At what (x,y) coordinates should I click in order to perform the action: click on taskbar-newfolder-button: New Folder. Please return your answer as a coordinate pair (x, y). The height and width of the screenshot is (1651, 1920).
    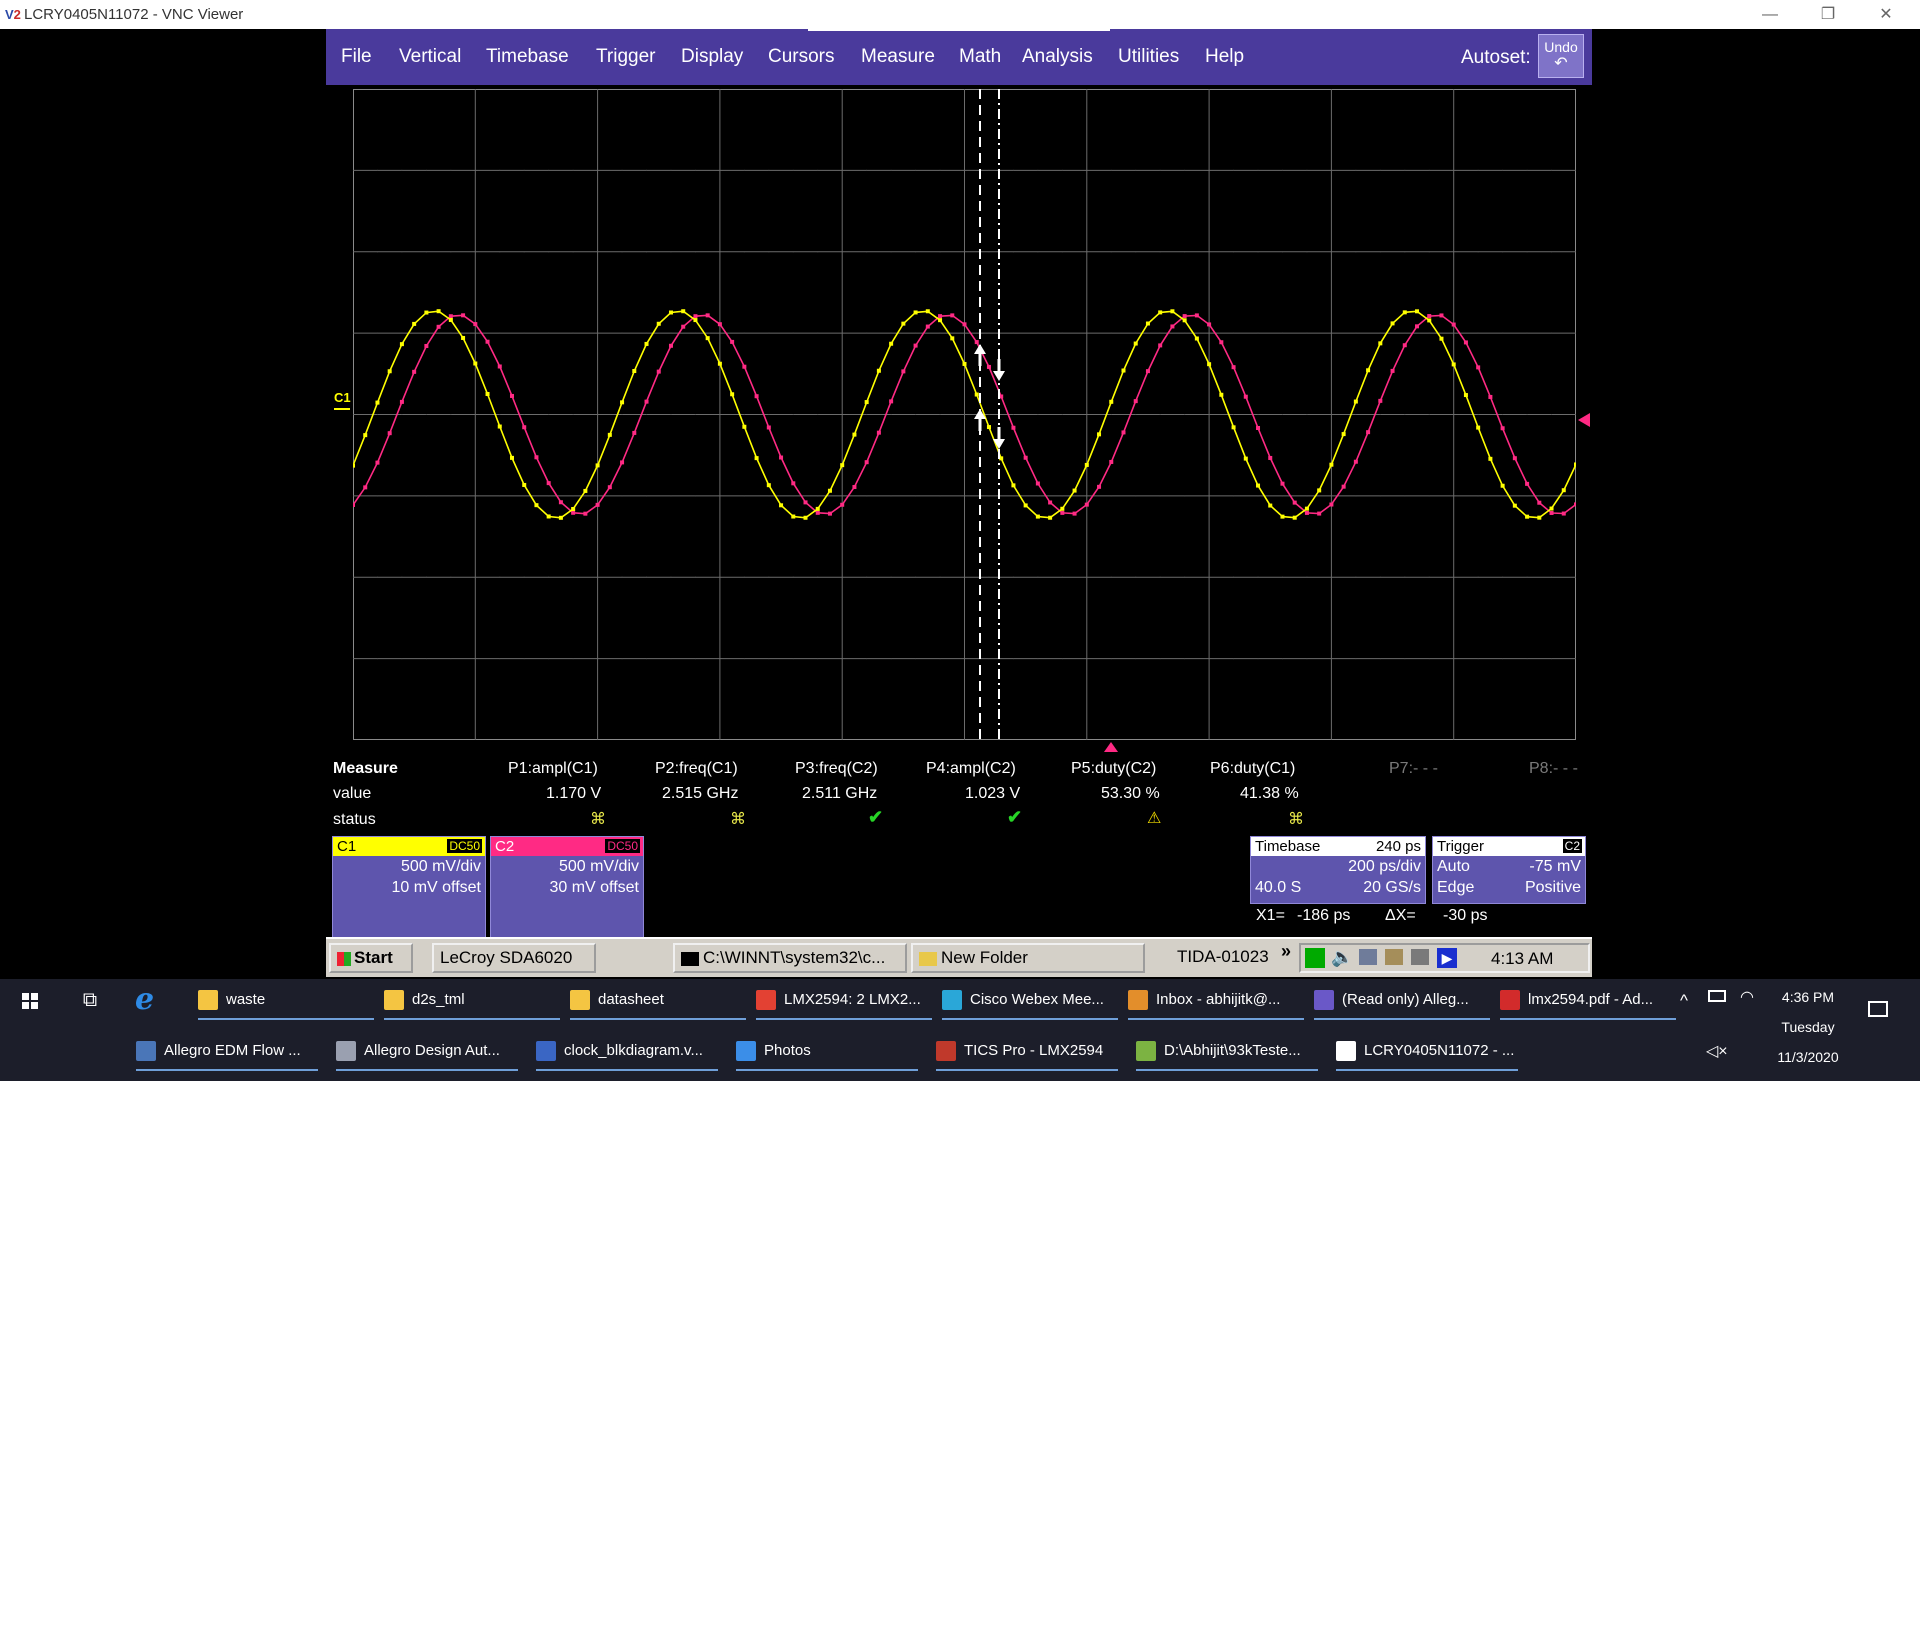
    Looking at the image, I should click on (1028, 958).